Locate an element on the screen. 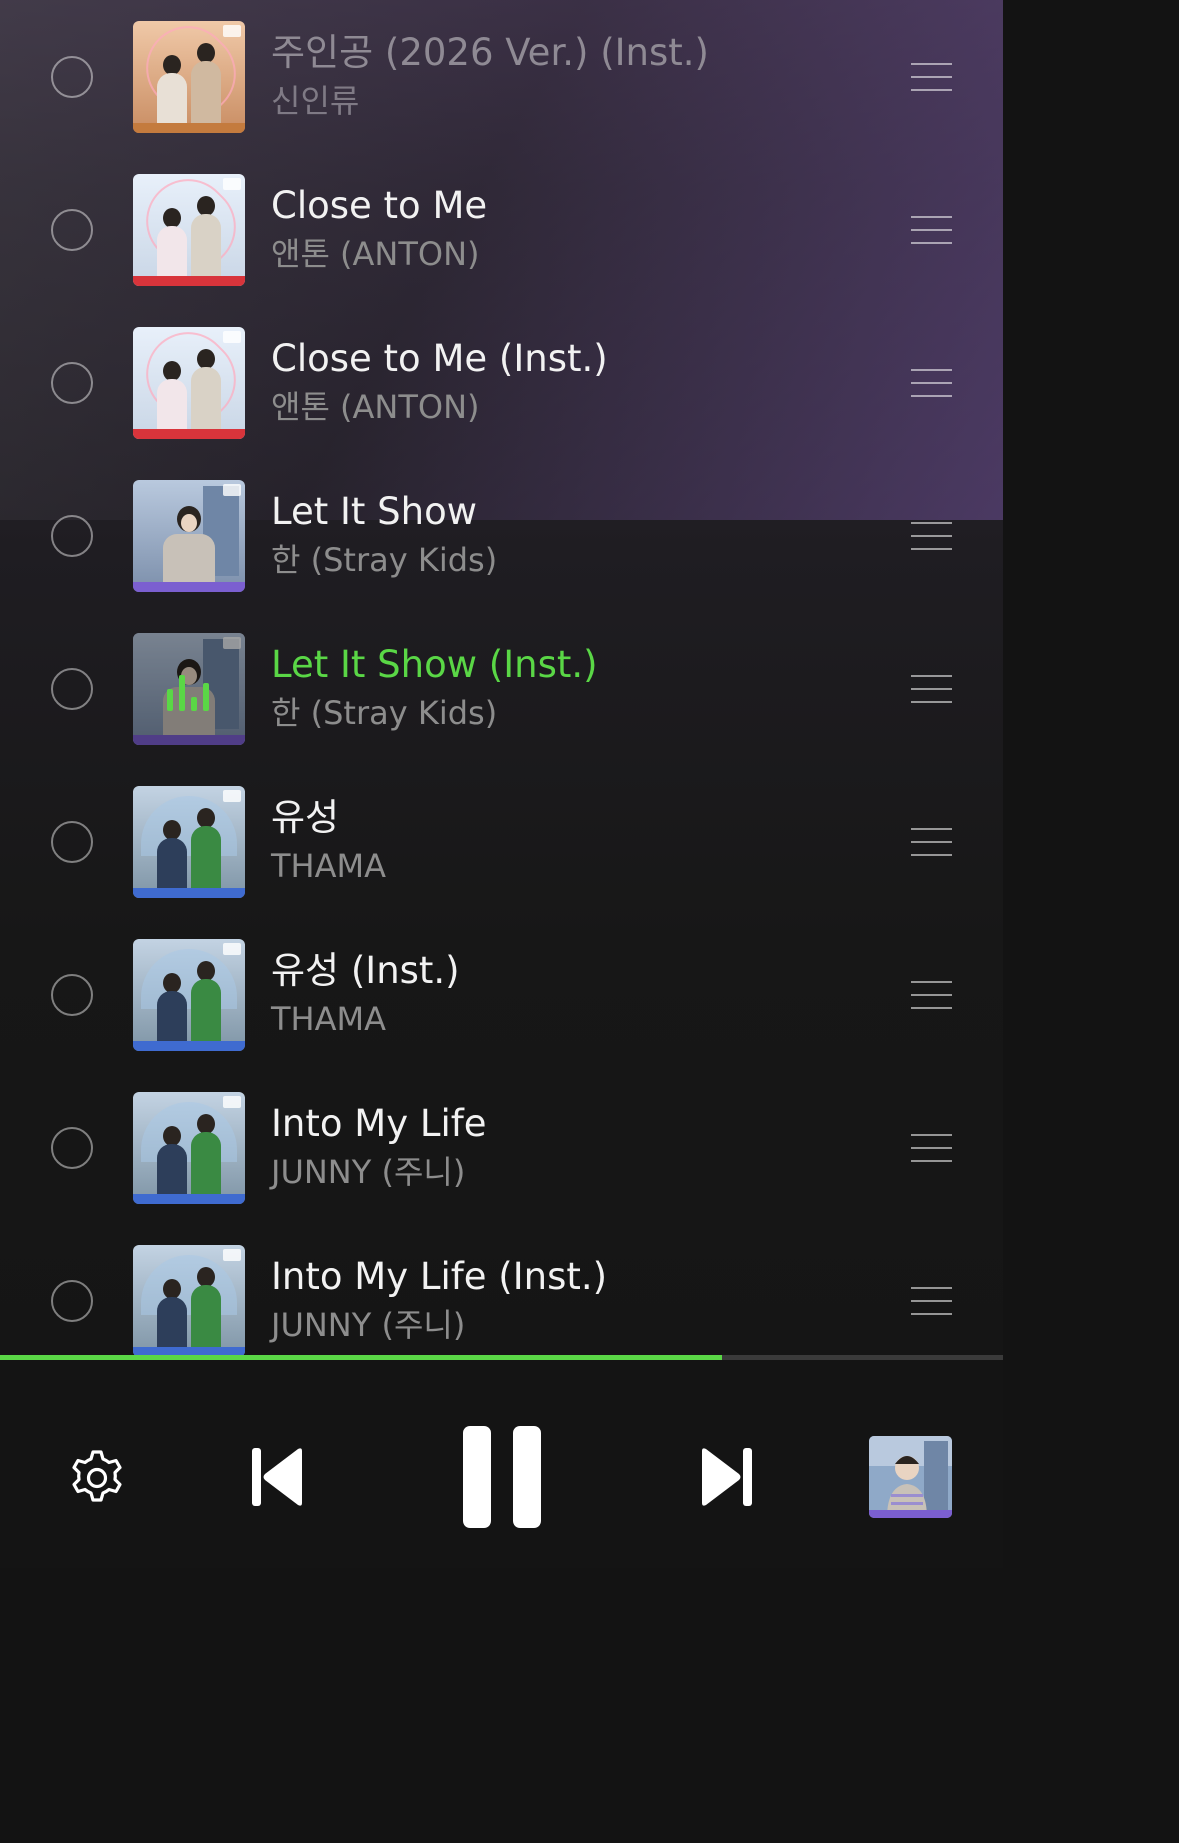 This screenshot has height=1843, width=1179. gear-icon is located at coordinates (97, 1478).